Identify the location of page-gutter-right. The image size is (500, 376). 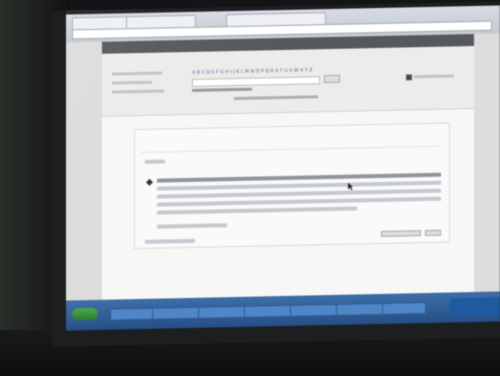
(487, 162).